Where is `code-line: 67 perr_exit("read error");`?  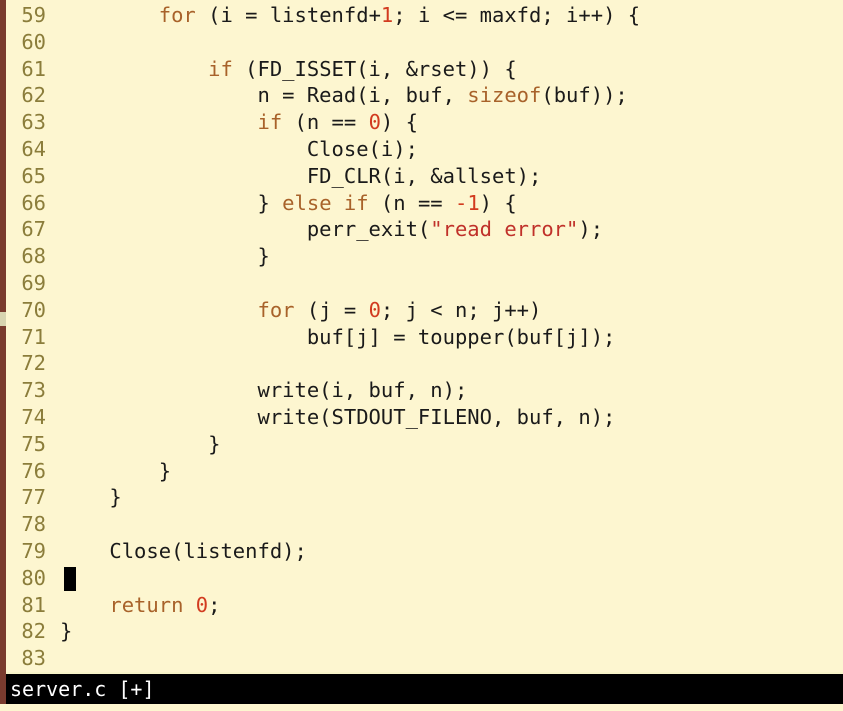 code-line: 67 perr_exit("read error"); is located at coordinates (424, 229).